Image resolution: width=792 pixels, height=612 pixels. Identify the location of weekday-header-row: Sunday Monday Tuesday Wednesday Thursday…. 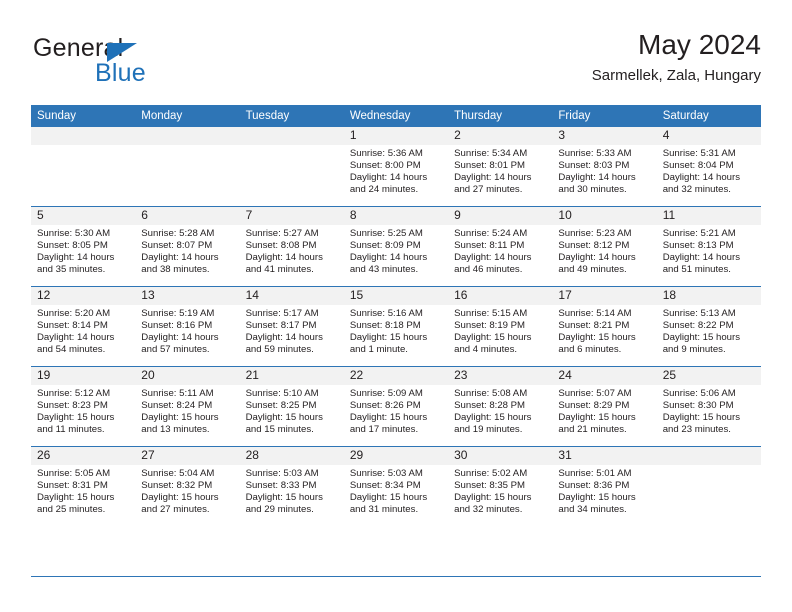
(396, 116).